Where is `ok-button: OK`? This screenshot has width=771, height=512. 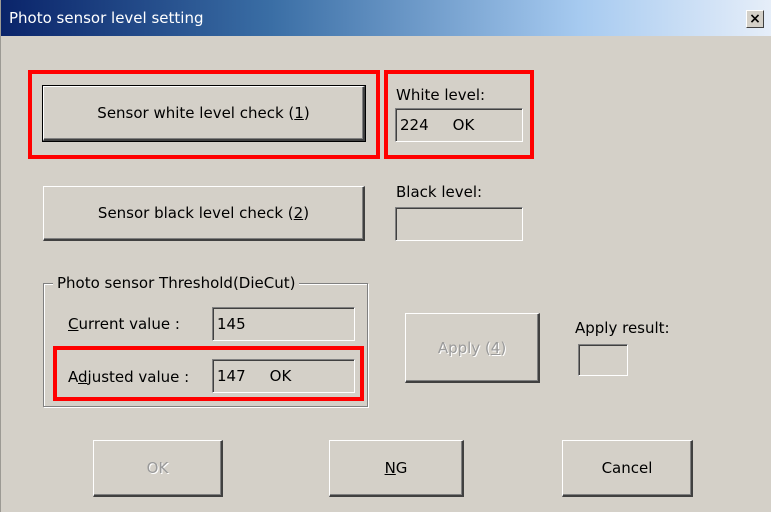
ok-button: OK is located at coordinates (158, 468).